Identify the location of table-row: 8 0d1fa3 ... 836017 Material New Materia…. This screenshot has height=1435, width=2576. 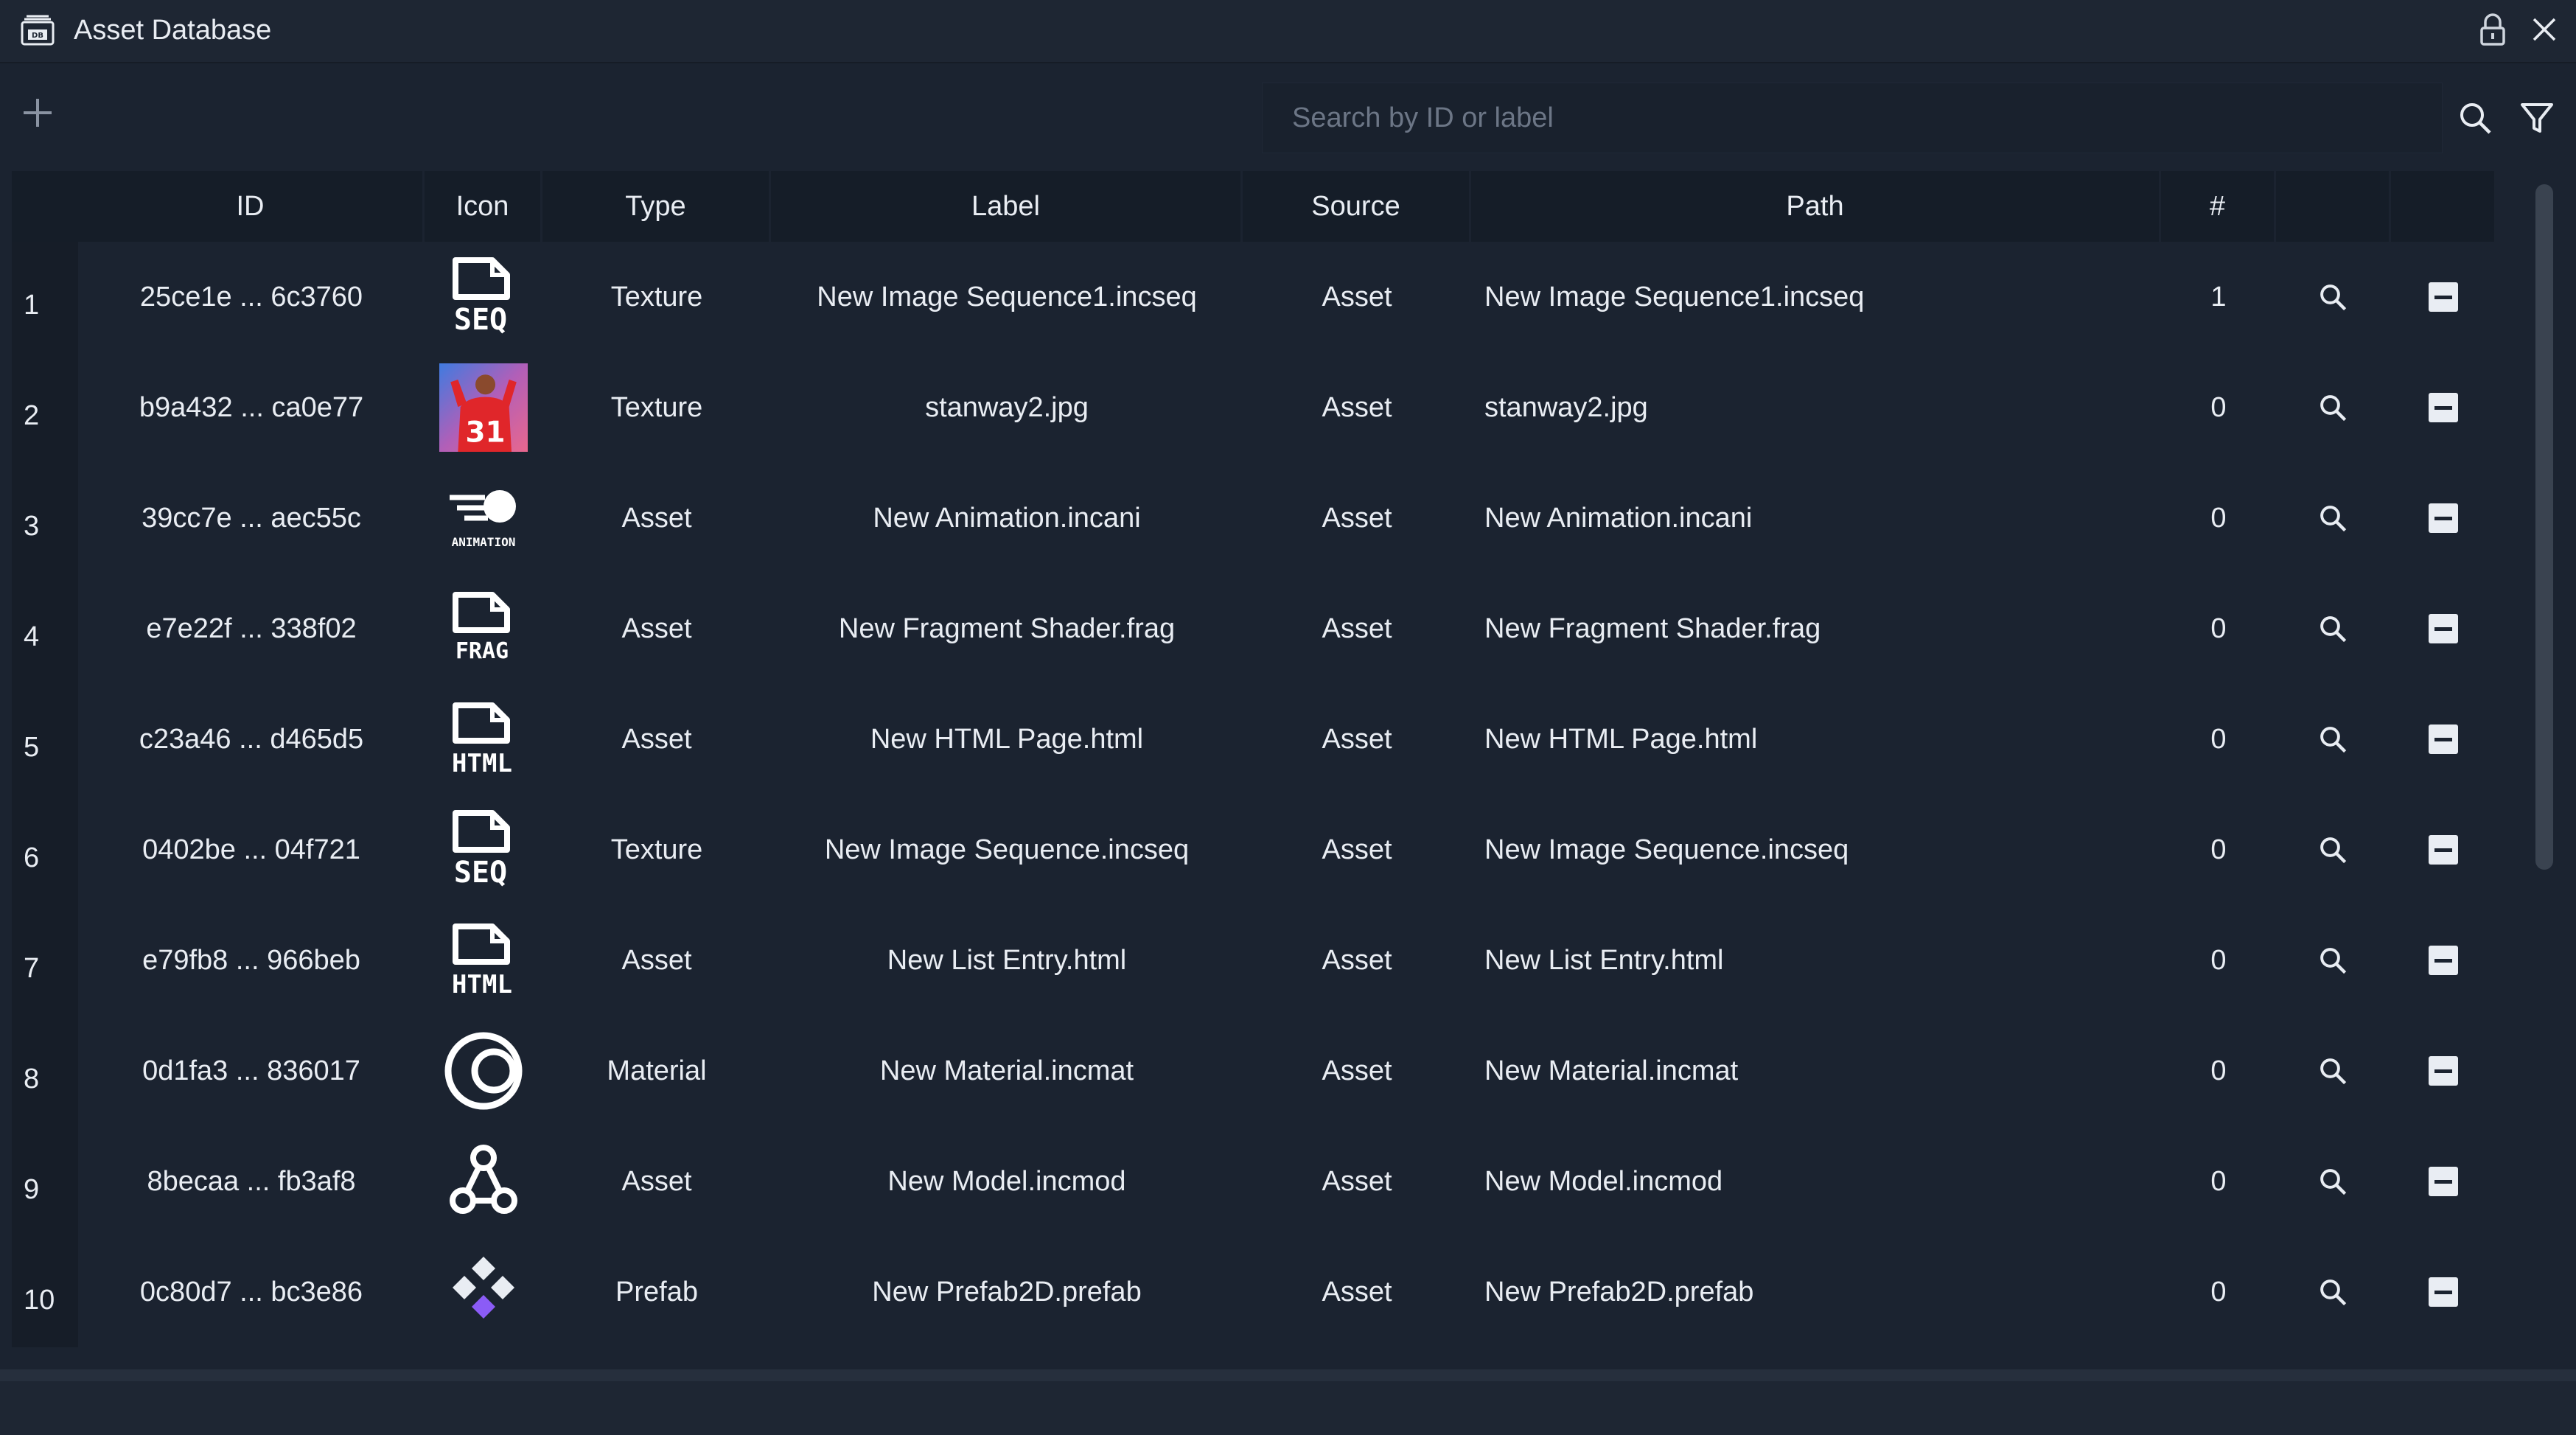
(1253, 1071).